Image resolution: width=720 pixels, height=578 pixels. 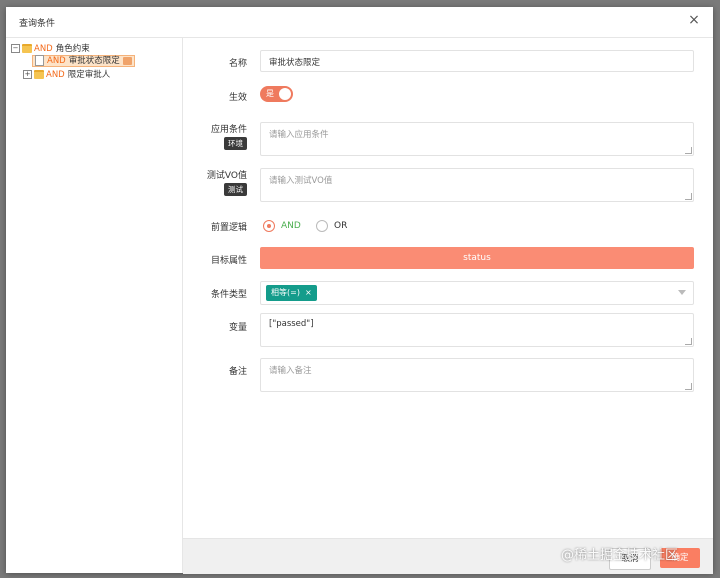 I want to click on name-input: 审批状态限定, so click(x=477, y=61).